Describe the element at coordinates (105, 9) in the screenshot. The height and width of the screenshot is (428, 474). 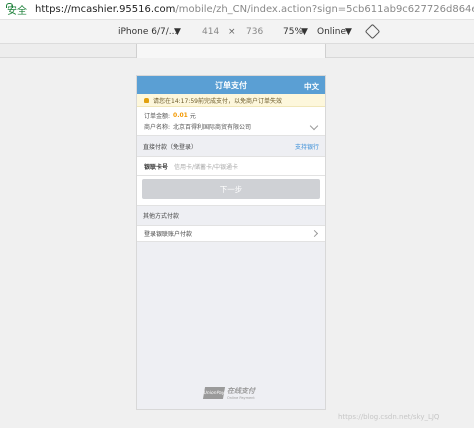
I see `url-host: https://mcashier.95516.com` at that location.